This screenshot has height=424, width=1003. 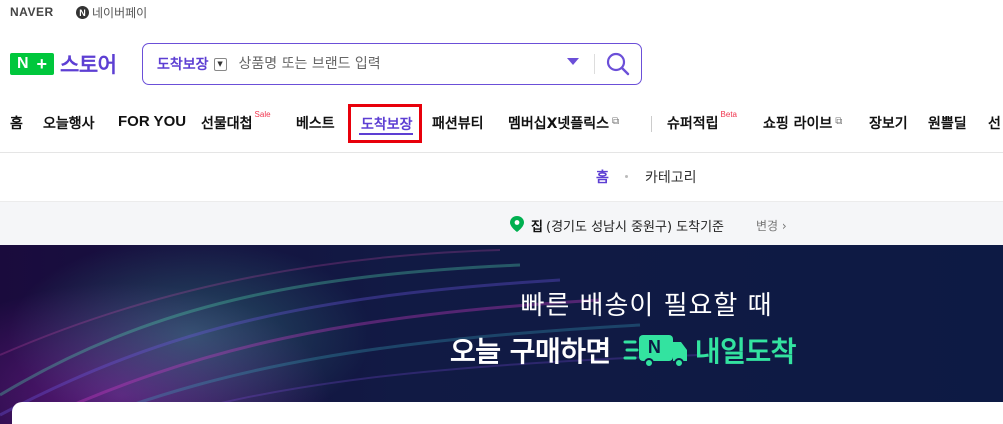 What do you see at coordinates (41, 64) in the screenshot?
I see `badge-plus: +` at bounding box center [41, 64].